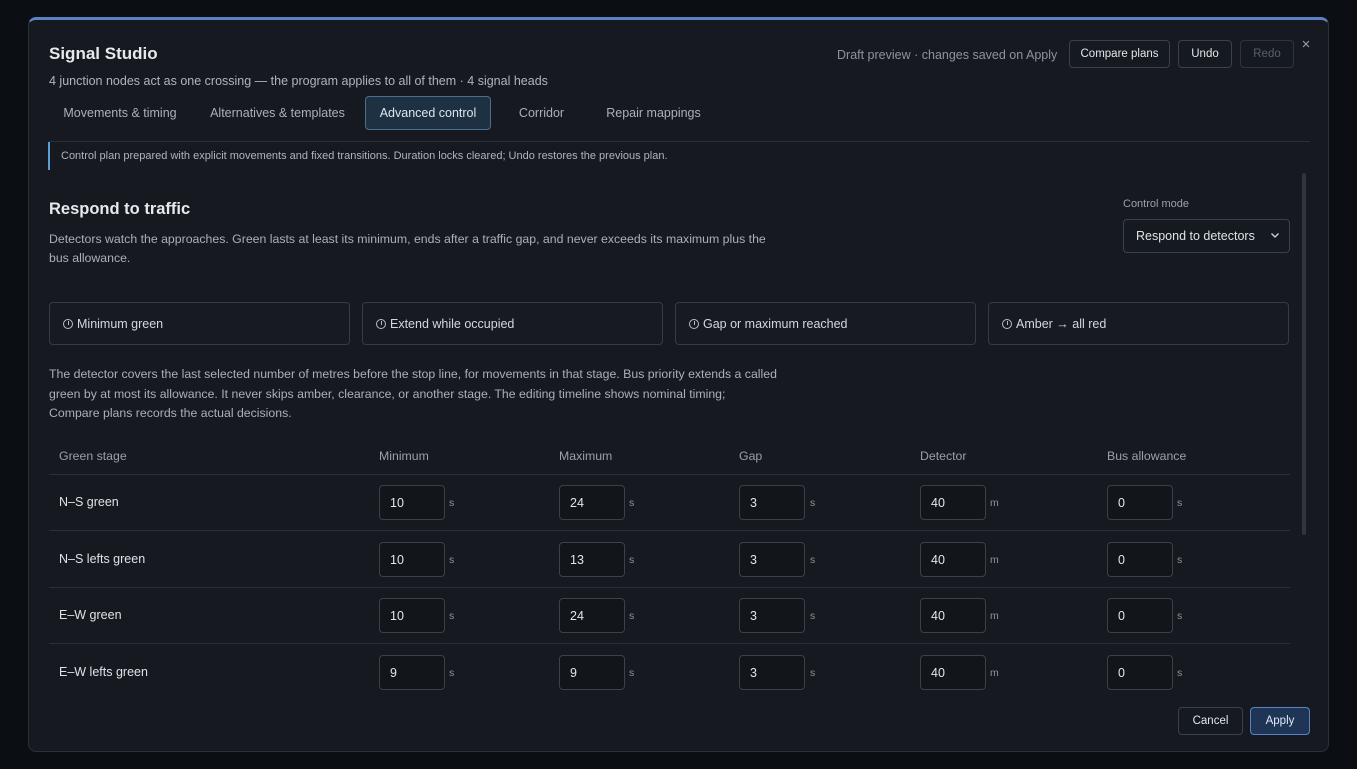 This screenshot has height=769, width=1357. I want to click on column-header-gap: Gap, so click(751, 456).